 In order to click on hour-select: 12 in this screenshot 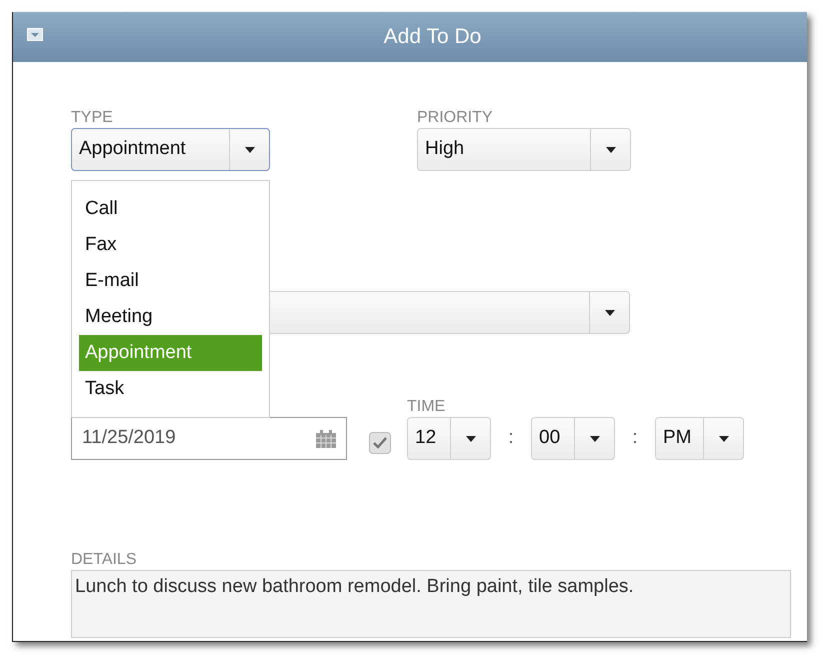, I will do `click(449, 438)`.